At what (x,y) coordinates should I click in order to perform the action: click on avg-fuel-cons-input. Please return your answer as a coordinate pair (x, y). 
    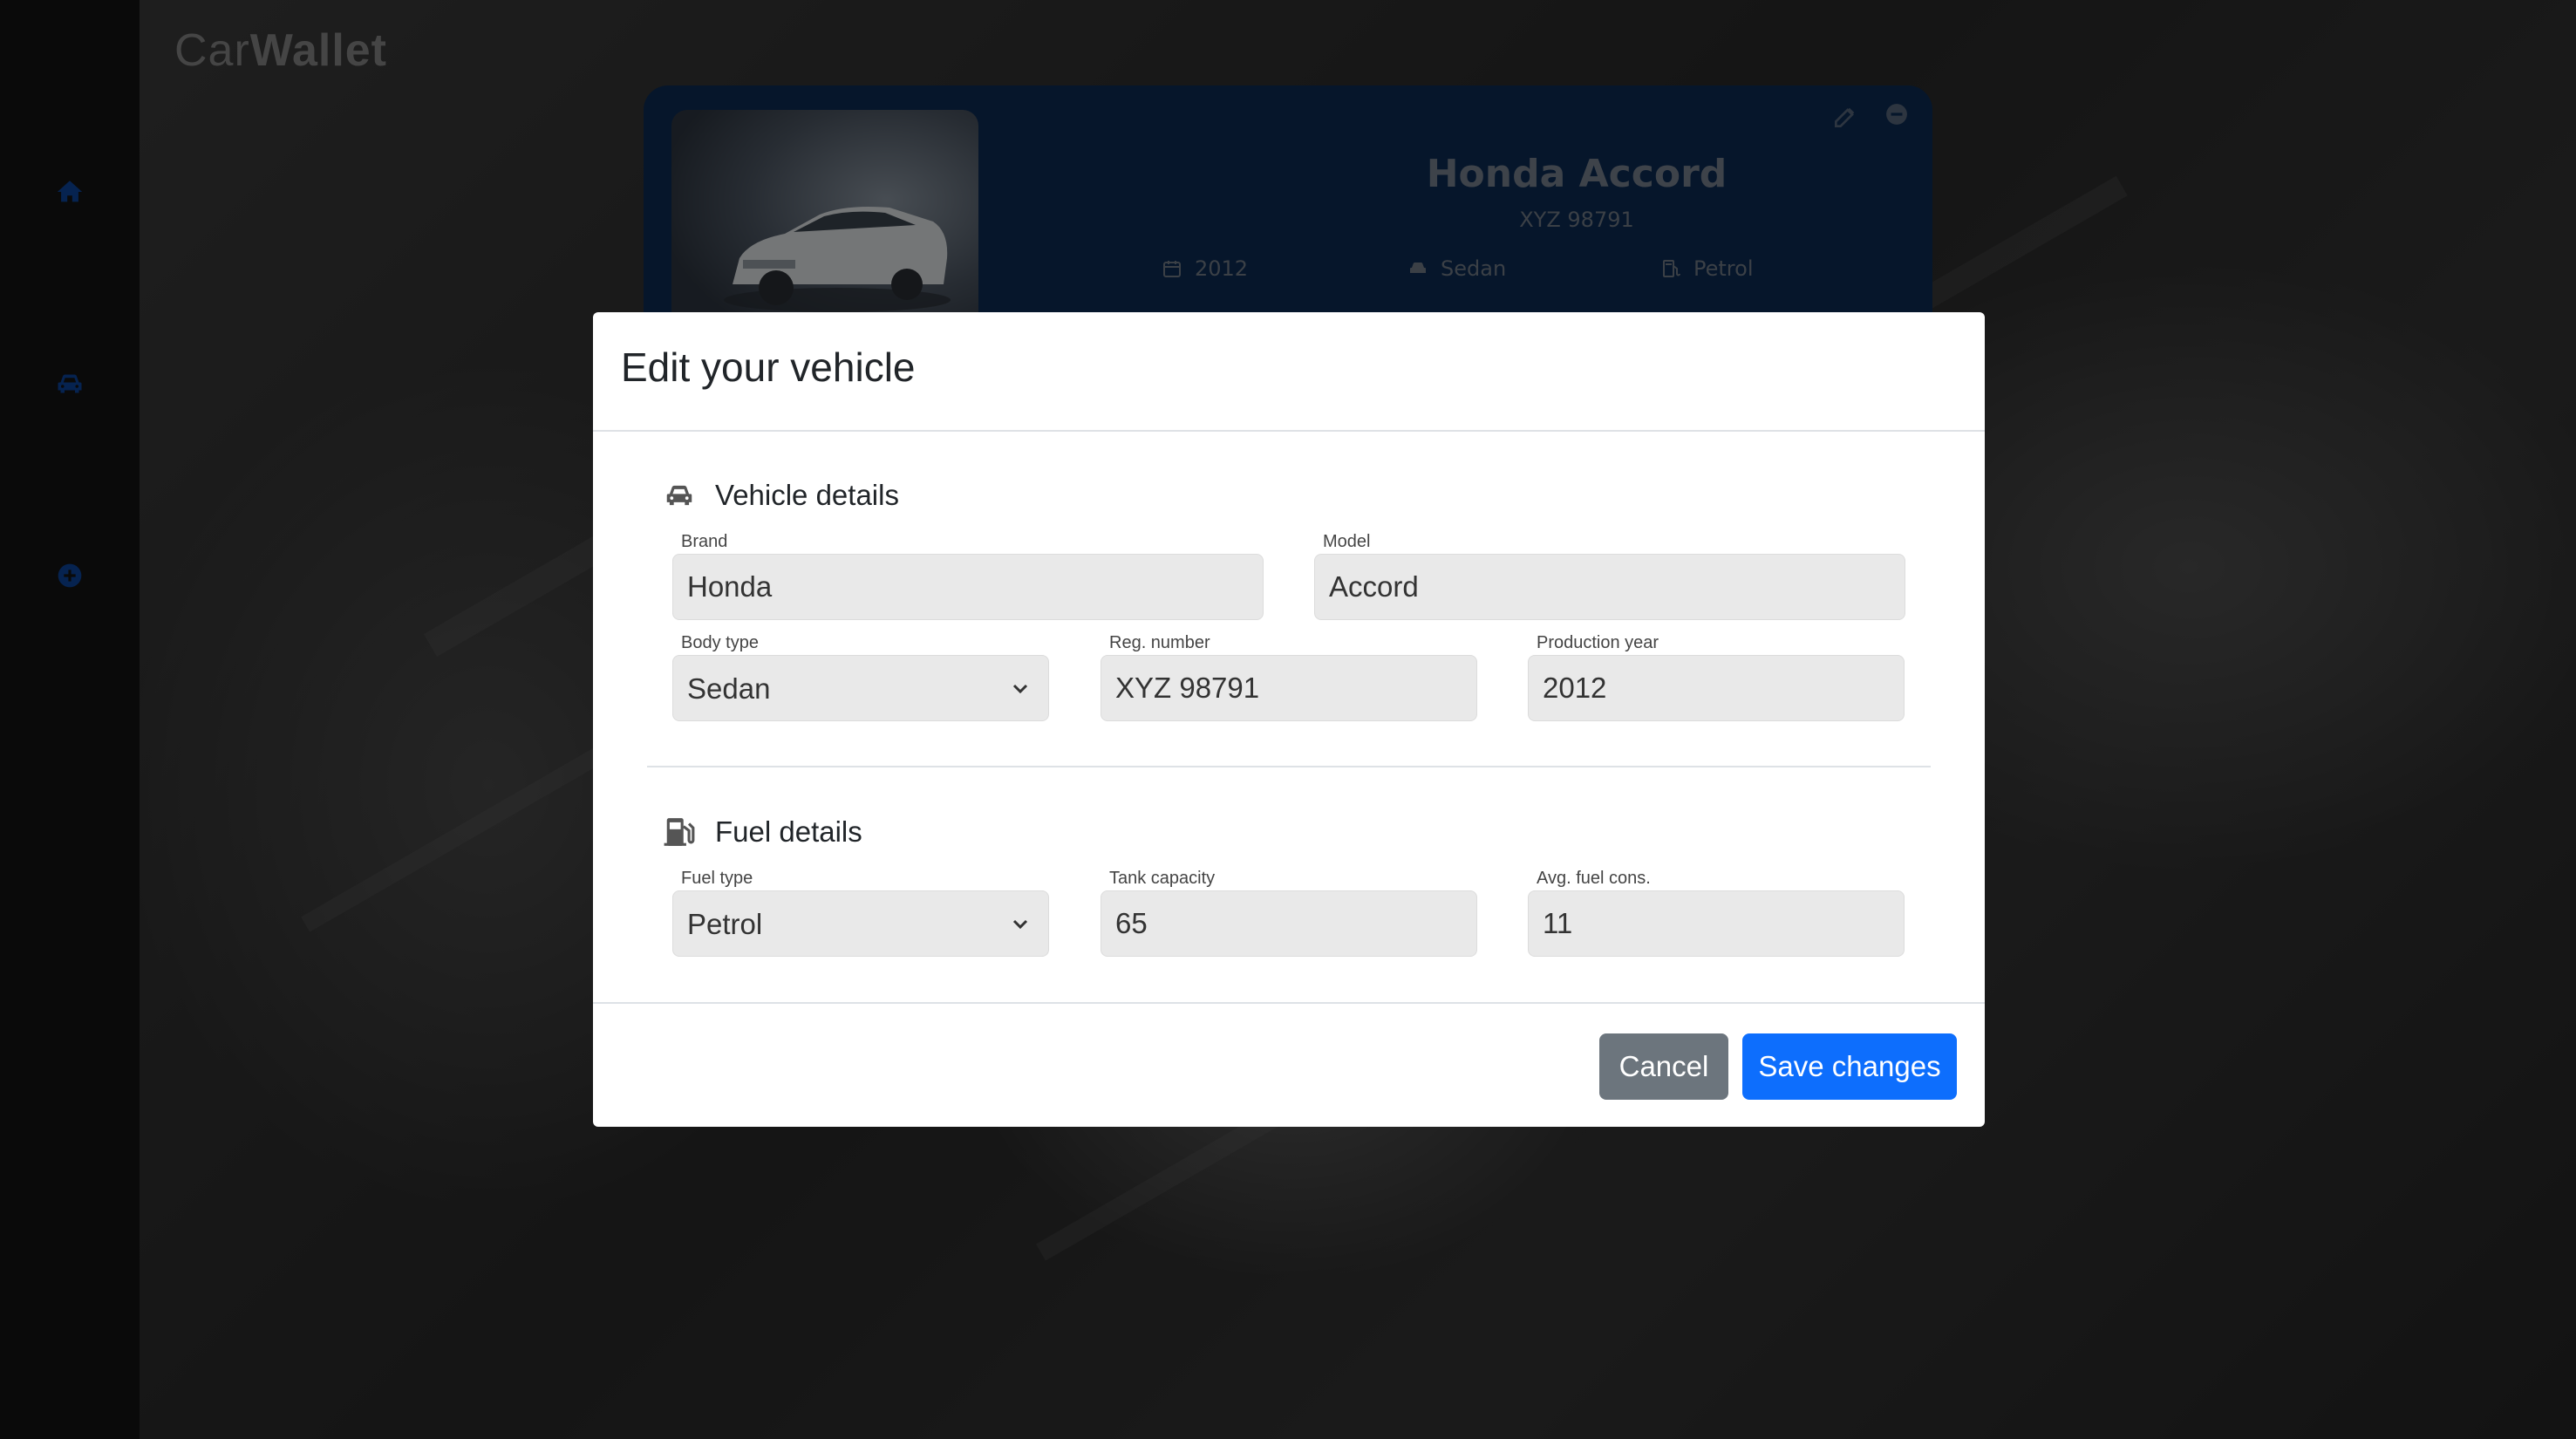
    Looking at the image, I should click on (1717, 923).